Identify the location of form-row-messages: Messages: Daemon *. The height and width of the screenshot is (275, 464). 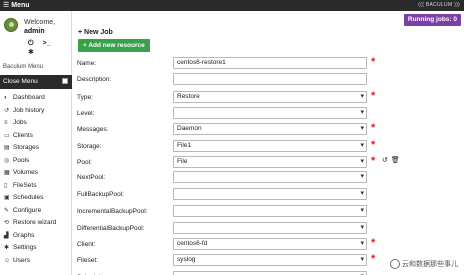
(267, 129).